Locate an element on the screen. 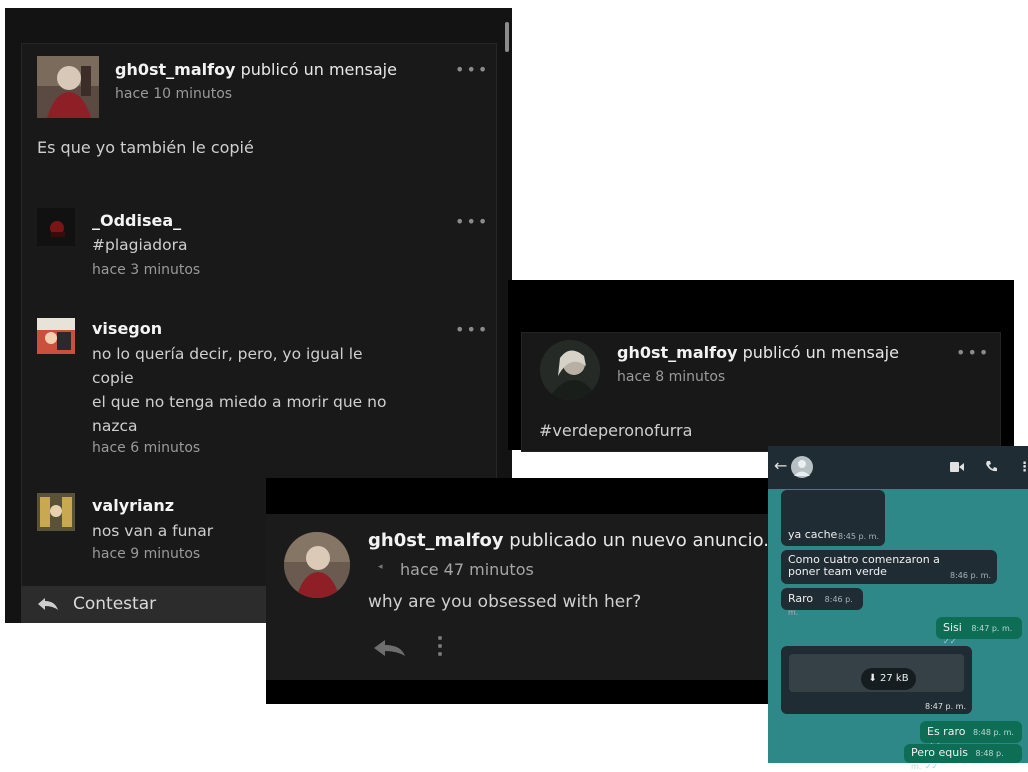 This screenshot has width=1028, height=772. phone-call-icon is located at coordinates (991, 466).